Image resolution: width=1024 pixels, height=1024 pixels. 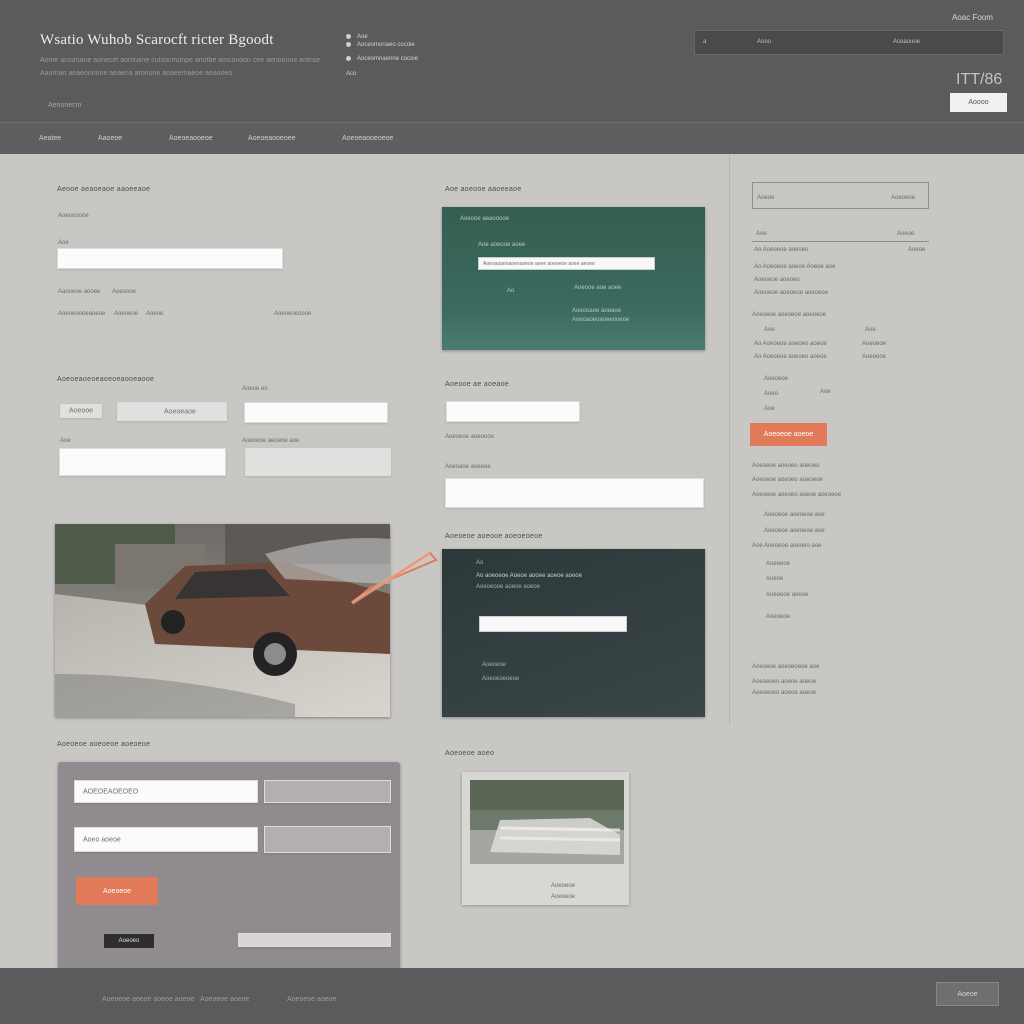 What do you see at coordinates (794, 531) in the screenshot?
I see `sidebar-list-4b: Aoeoeoe aoeoeoe aoe` at bounding box center [794, 531].